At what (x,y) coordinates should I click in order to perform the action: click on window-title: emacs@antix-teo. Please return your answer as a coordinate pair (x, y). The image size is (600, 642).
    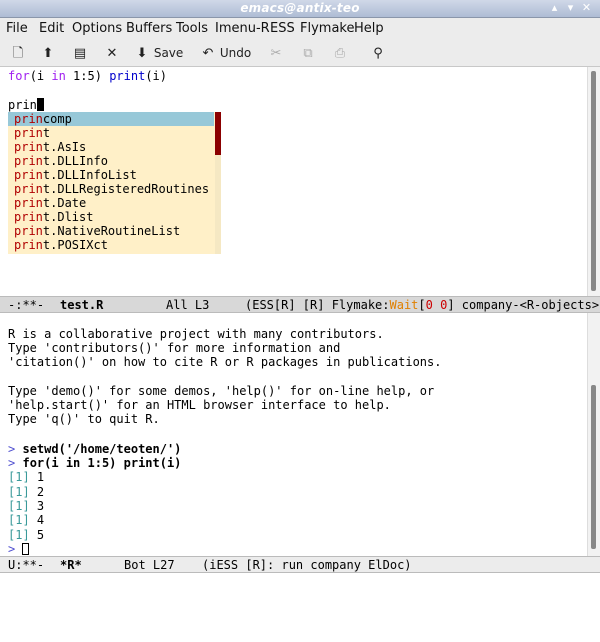
    Looking at the image, I should click on (300, 8).